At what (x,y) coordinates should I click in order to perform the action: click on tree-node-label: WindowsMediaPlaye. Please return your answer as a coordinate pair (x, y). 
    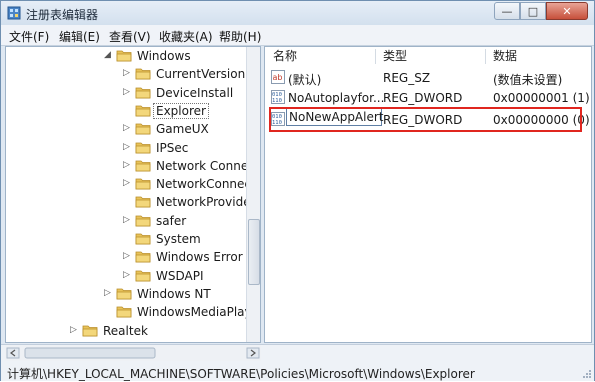
    Looking at the image, I should click on (198, 312).